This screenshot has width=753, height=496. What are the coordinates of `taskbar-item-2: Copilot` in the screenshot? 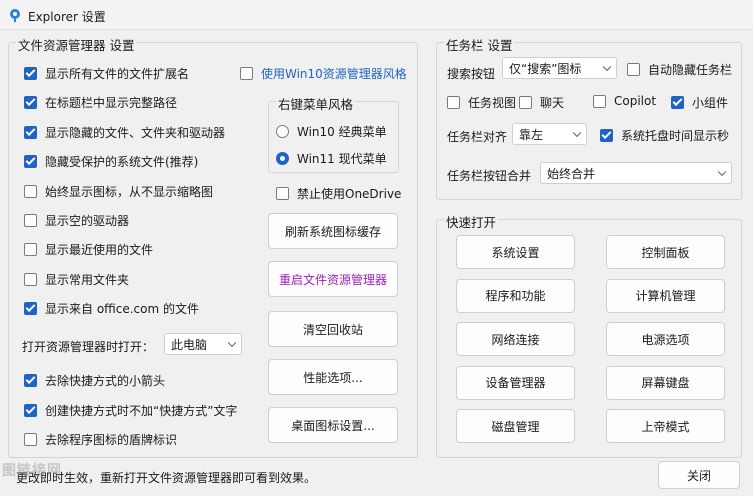 It's located at (624, 101).